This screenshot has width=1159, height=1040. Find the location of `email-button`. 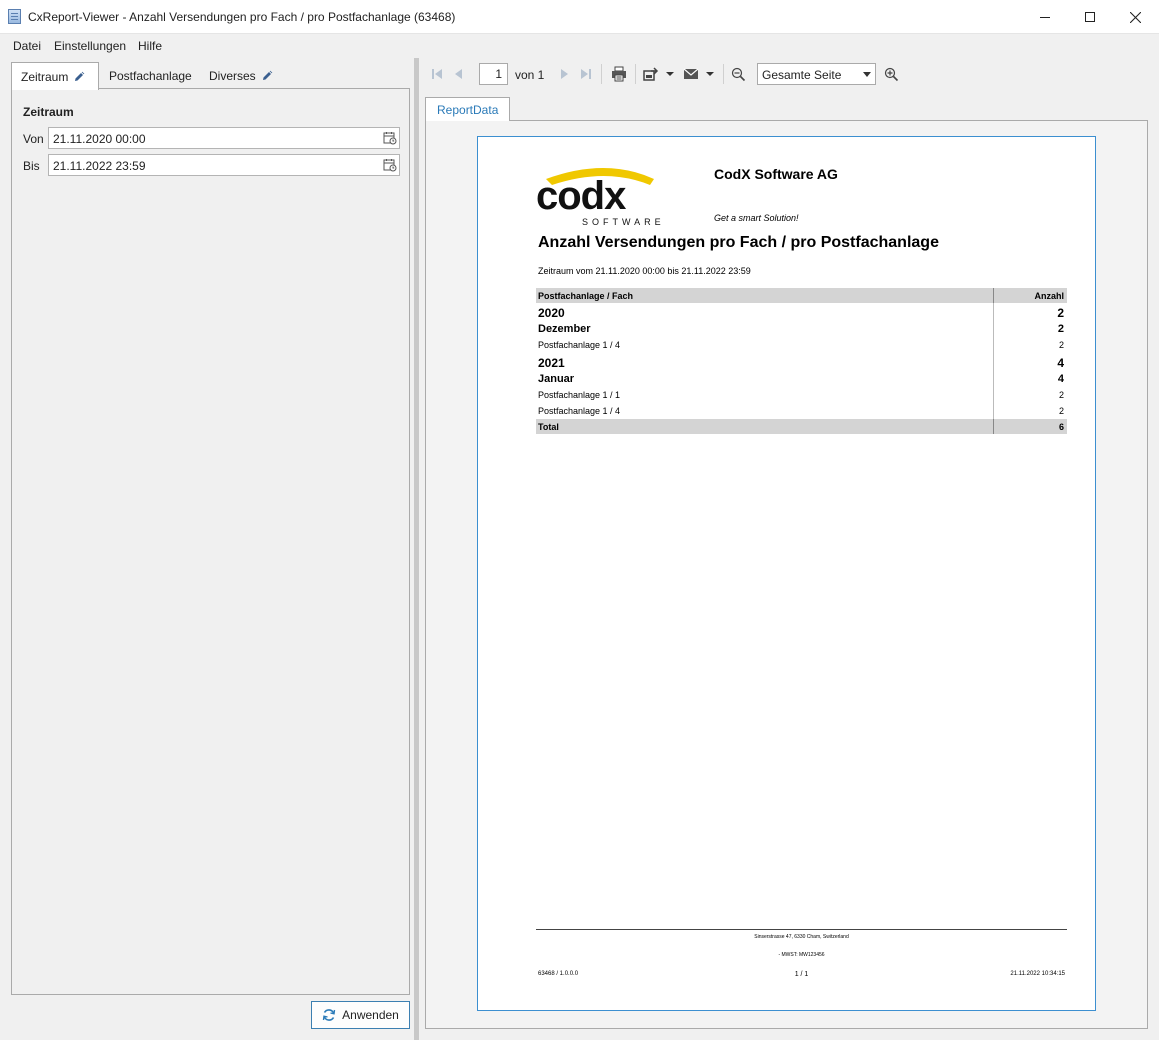

email-button is located at coordinates (699, 74).